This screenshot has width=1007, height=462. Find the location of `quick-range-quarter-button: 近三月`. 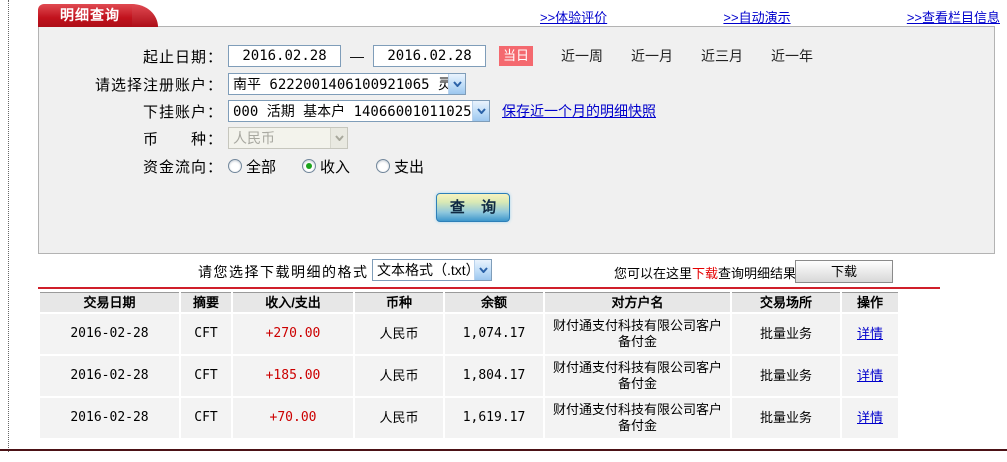

quick-range-quarter-button: 近三月 is located at coordinates (722, 56).